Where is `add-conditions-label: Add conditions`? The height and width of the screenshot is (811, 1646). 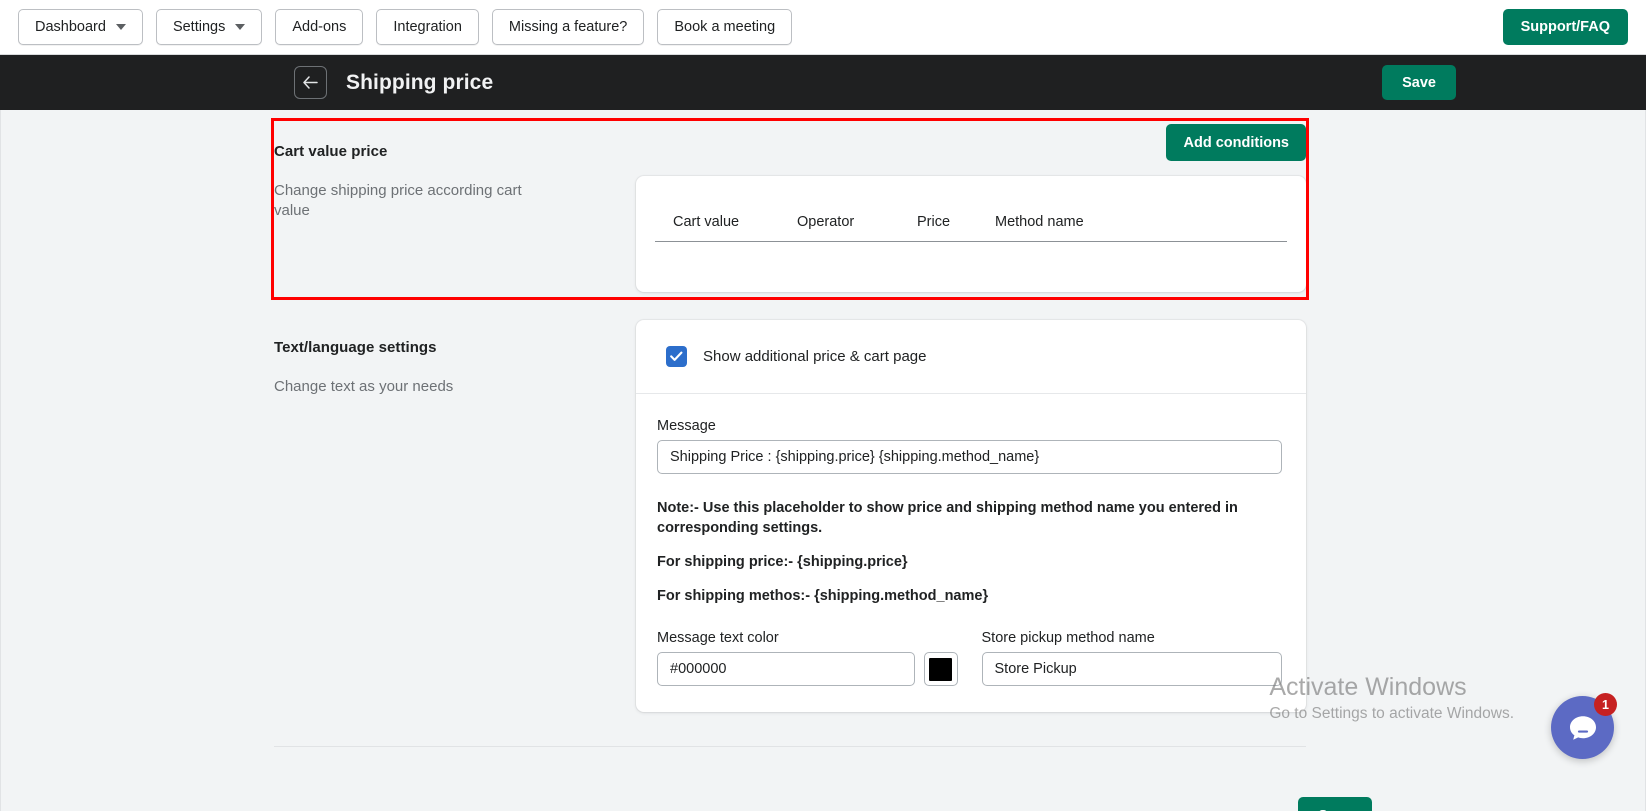
add-conditions-label: Add conditions is located at coordinates (1236, 142).